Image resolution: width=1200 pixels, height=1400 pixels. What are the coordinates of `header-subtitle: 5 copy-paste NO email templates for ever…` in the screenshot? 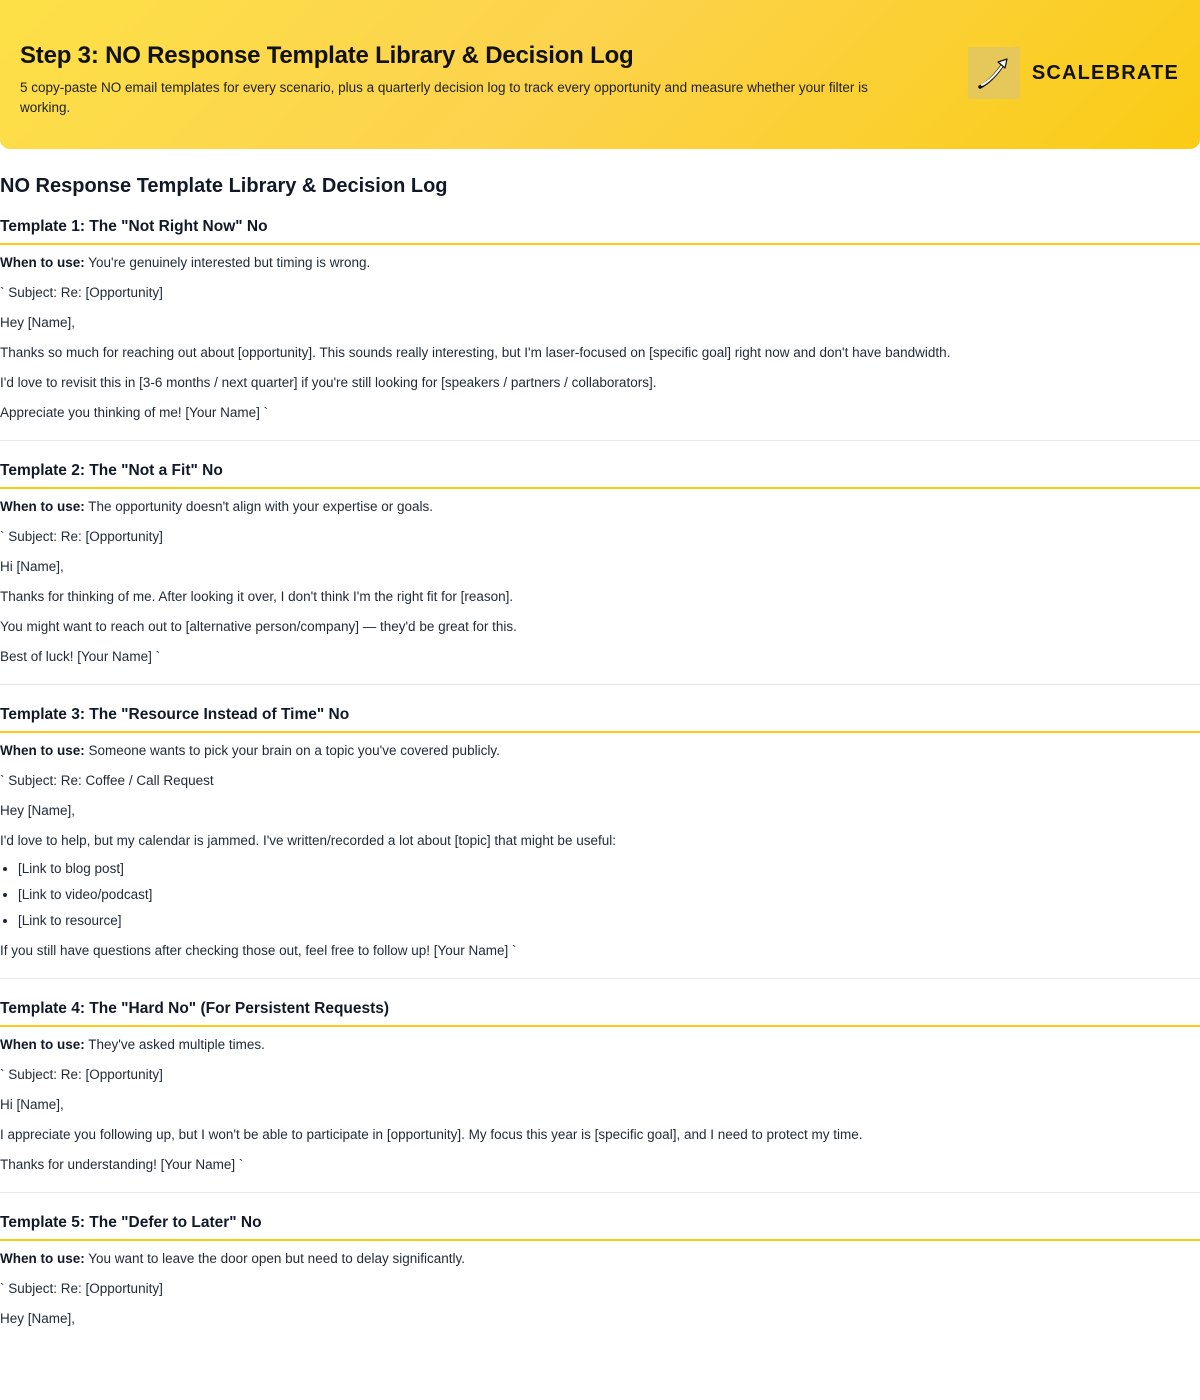 It's located at (444, 97).